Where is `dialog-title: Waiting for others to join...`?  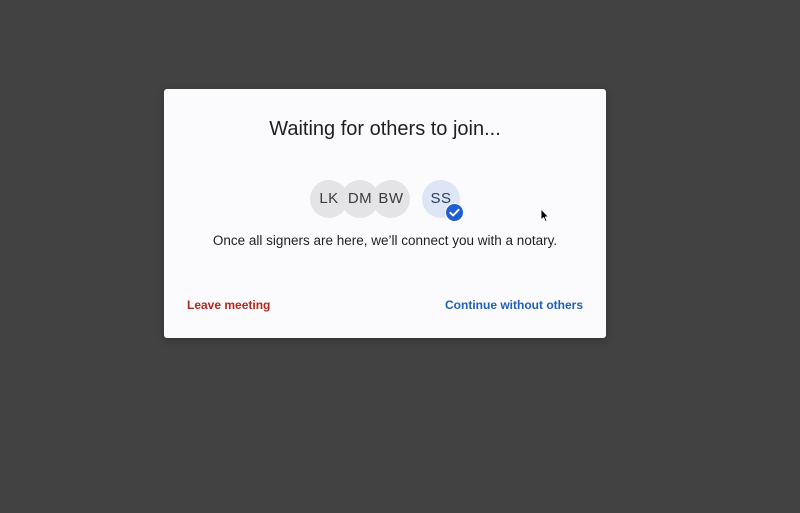 dialog-title: Waiting for others to join... is located at coordinates (385, 129).